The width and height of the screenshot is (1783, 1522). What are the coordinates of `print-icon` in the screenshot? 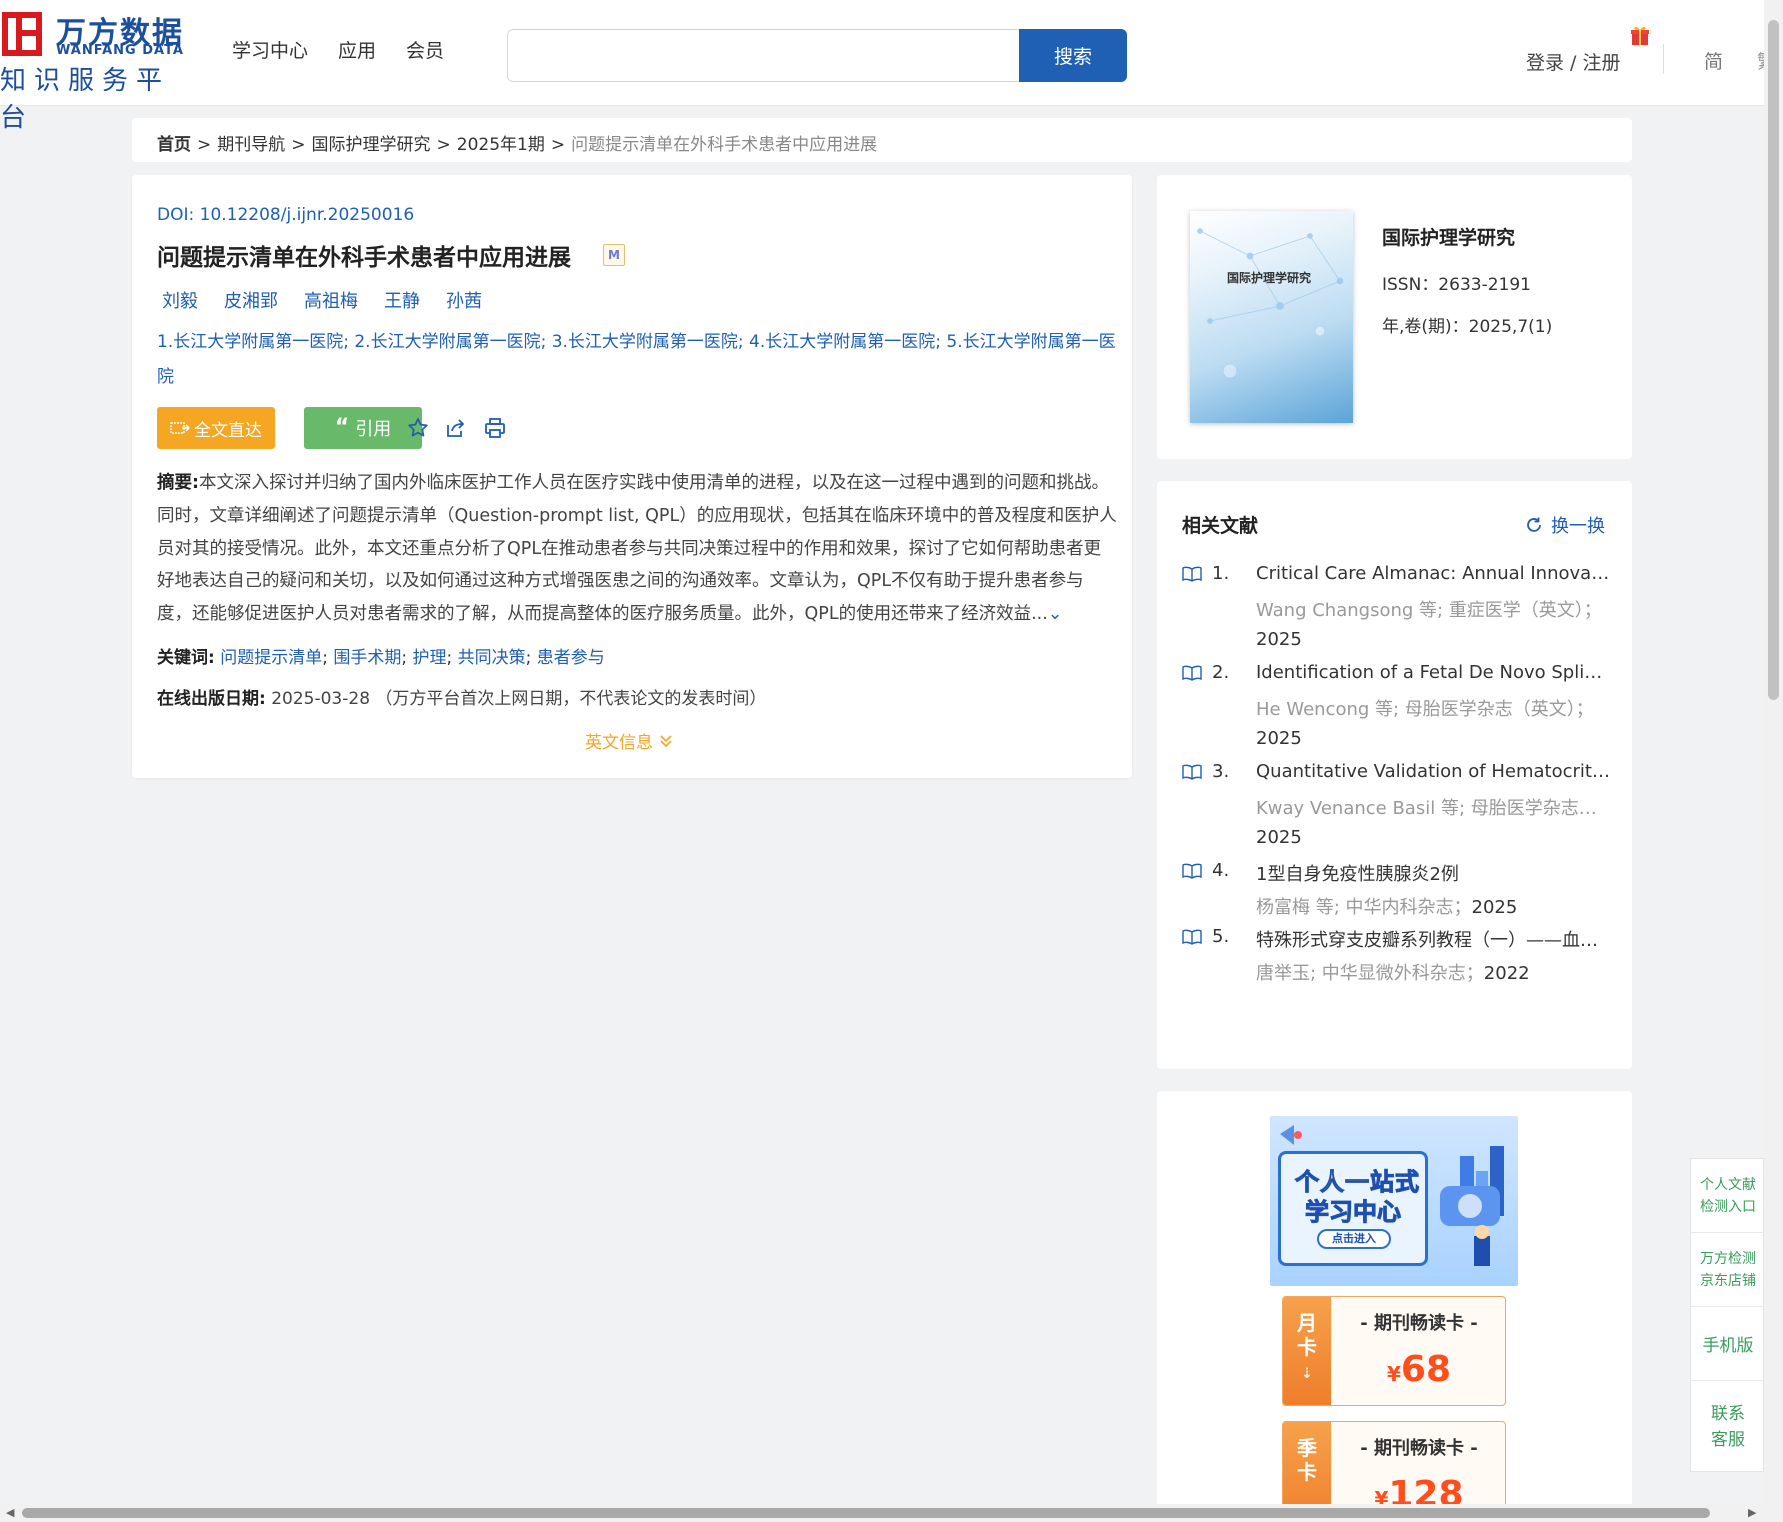 It's located at (495, 428).